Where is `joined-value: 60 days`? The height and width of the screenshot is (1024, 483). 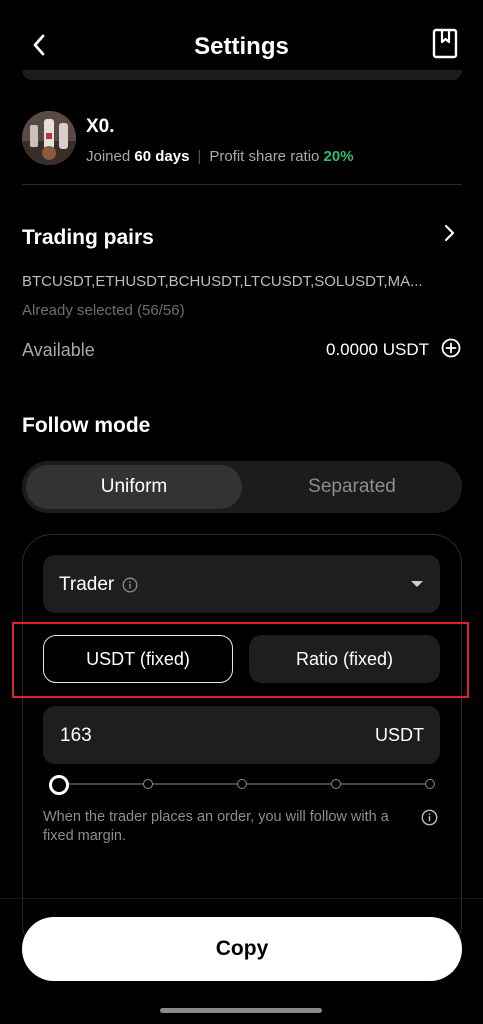
joined-value: 60 days is located at coordinates (162, 156).